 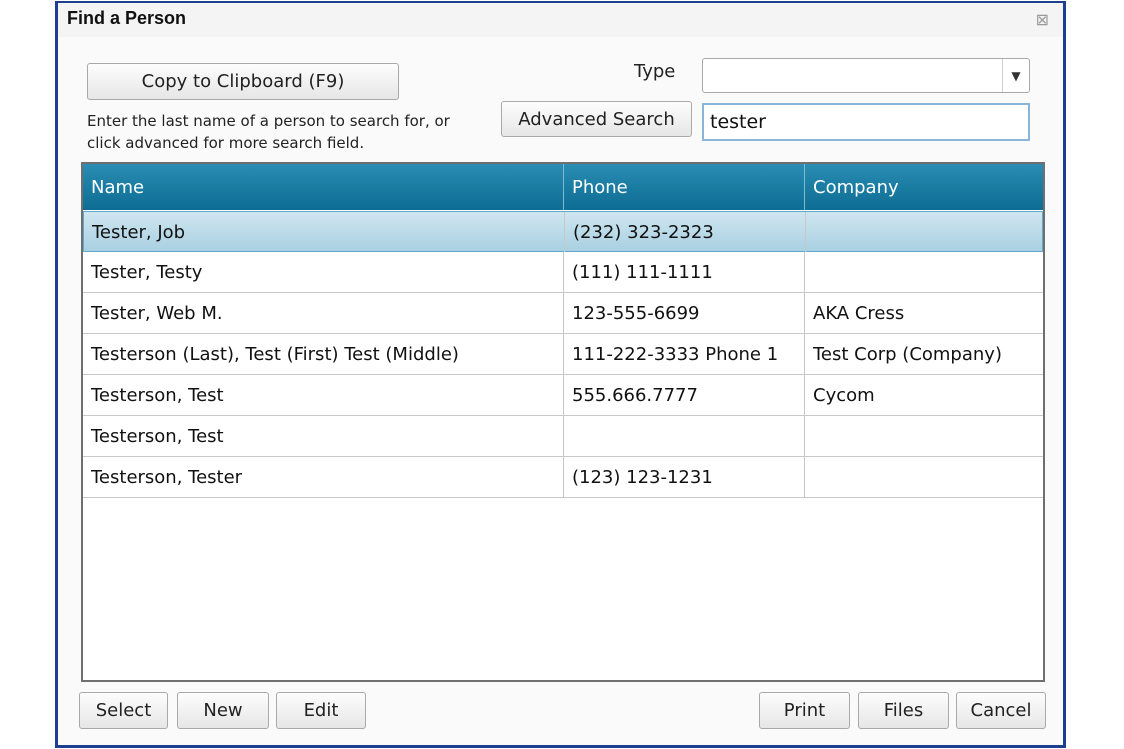 What do you see at coordinates (243, 81) in the screenshot?
I see `copy-to-clipboard-button: Copy to Clipboard (F9)` at bounding box center [243, 81].